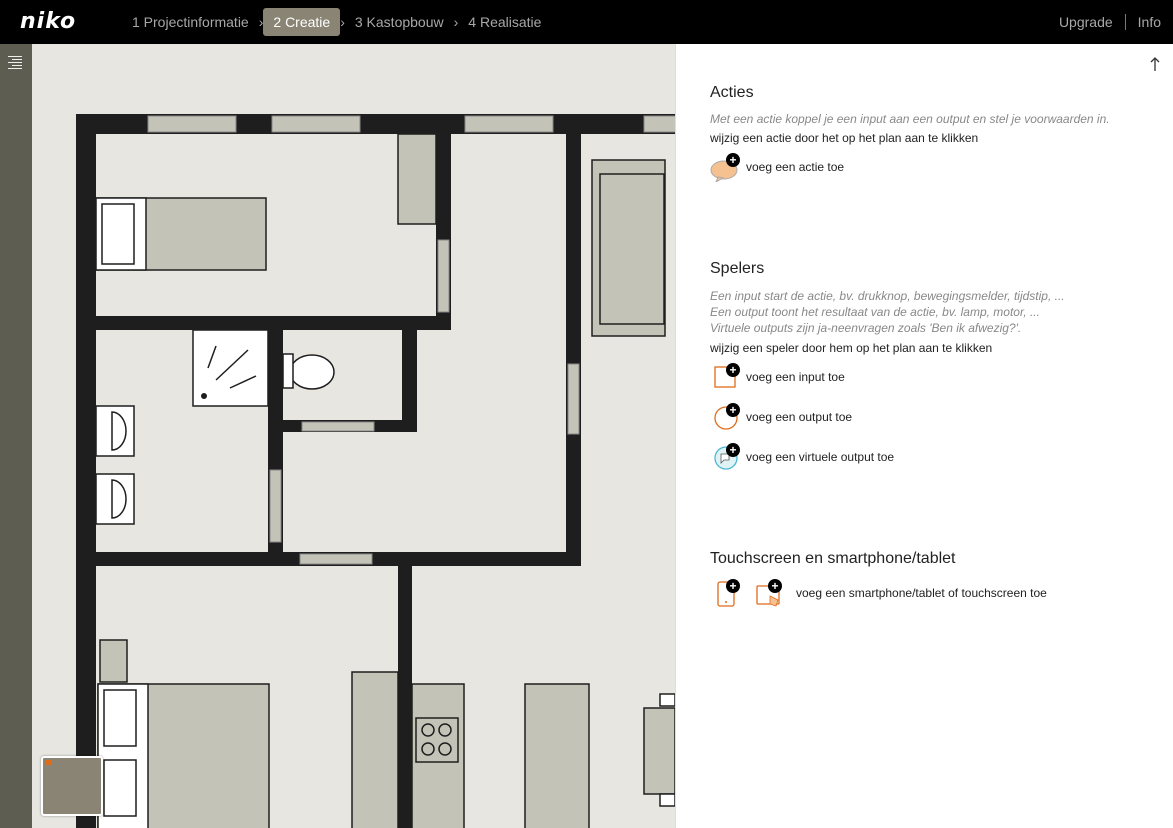 Image resolution: width=1173 pixels, height=828 pixels. I want to click on thumbnail-marker, so click(48, 762).